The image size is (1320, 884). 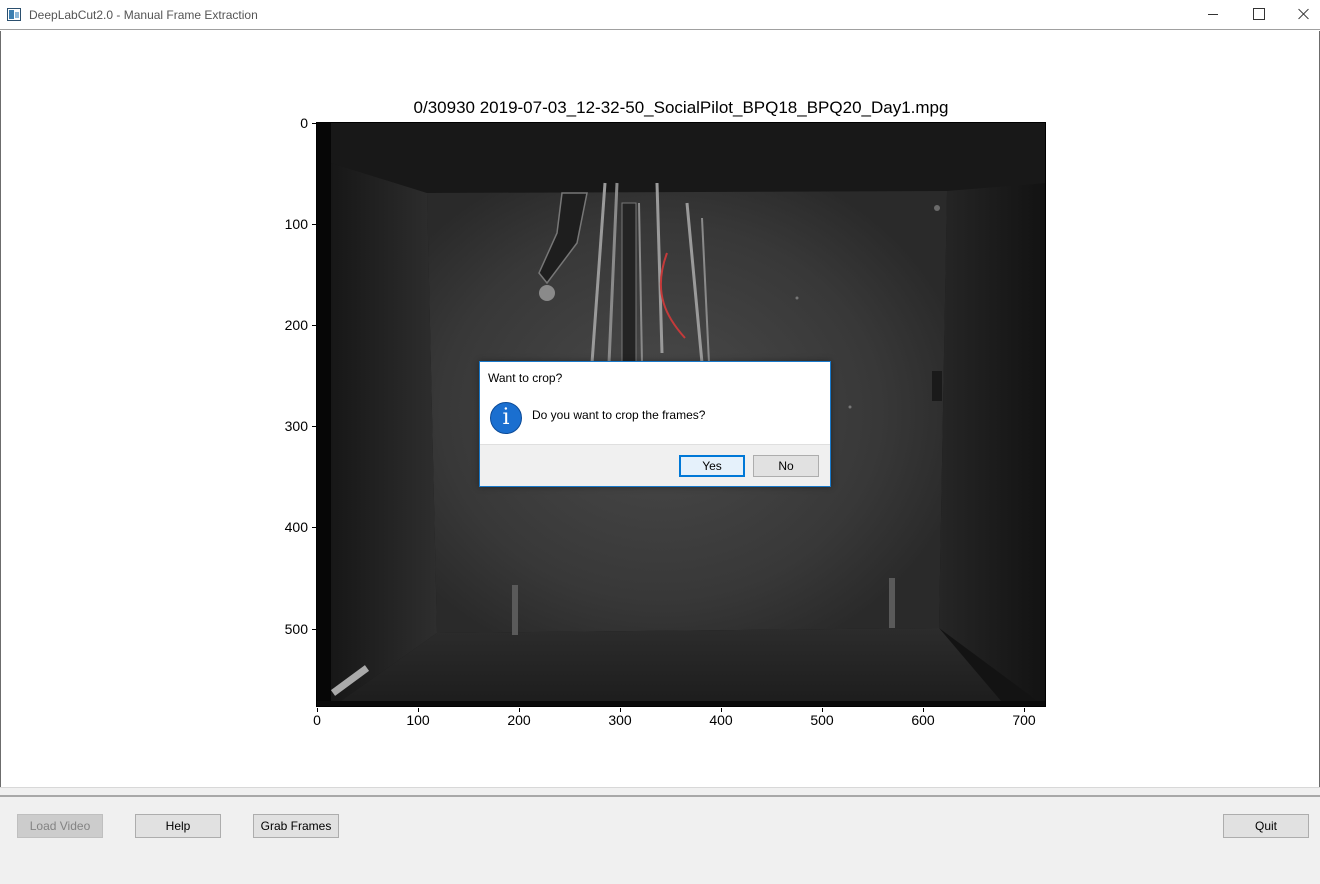 I want to click on ytick-label: 200, so click(x=296, y=325).